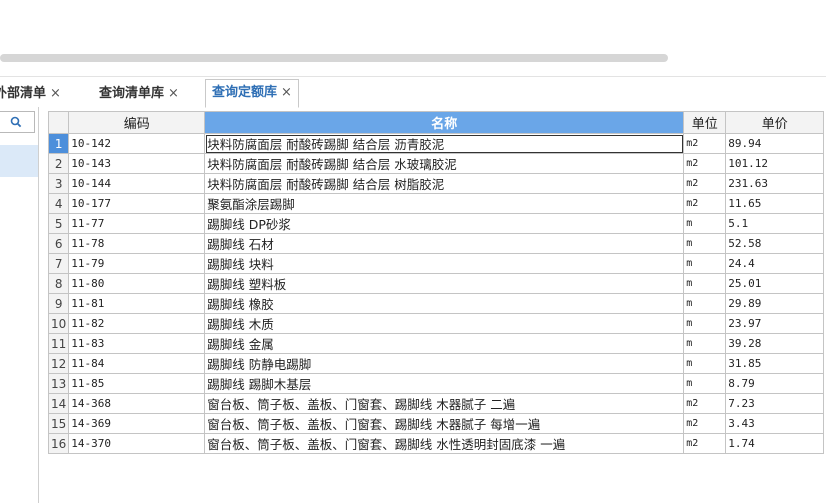 This screenshot has height=503, width=826. Describe the element at coordinates (137, 263) in the screenshot. I see `code-cell: 11-79` at that location.